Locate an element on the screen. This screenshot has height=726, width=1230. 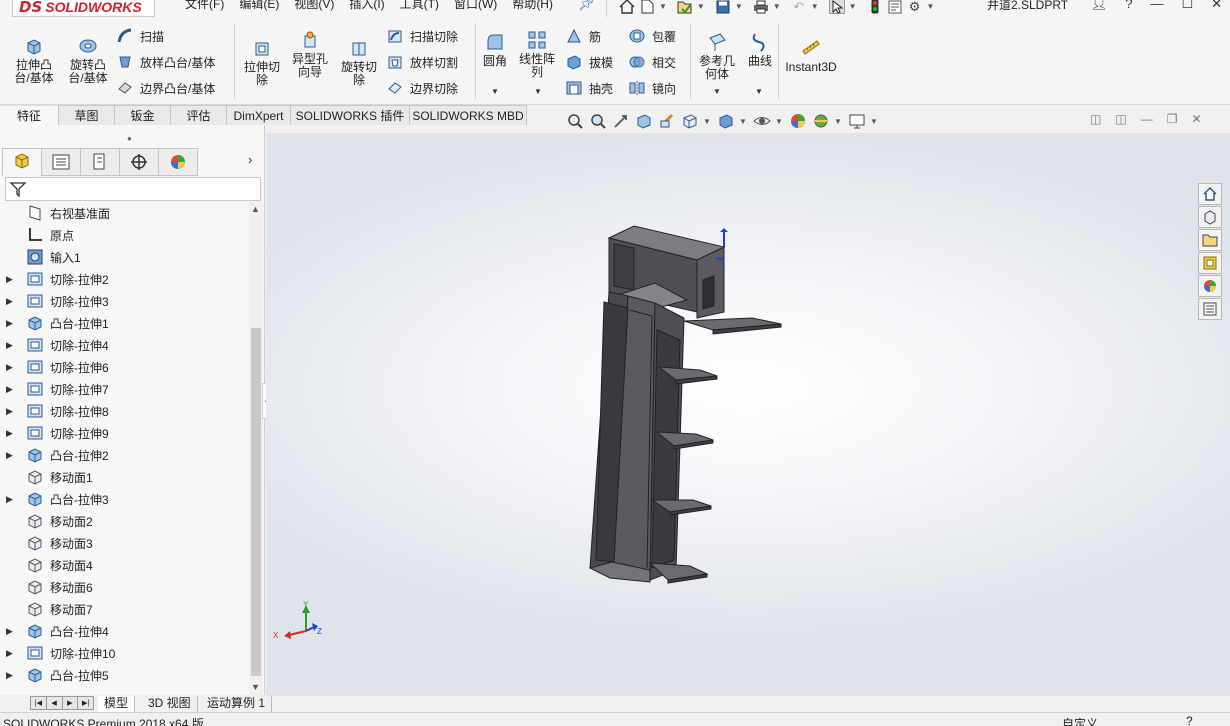
undo-icon: ↶ is located at coordinates (799, 7).